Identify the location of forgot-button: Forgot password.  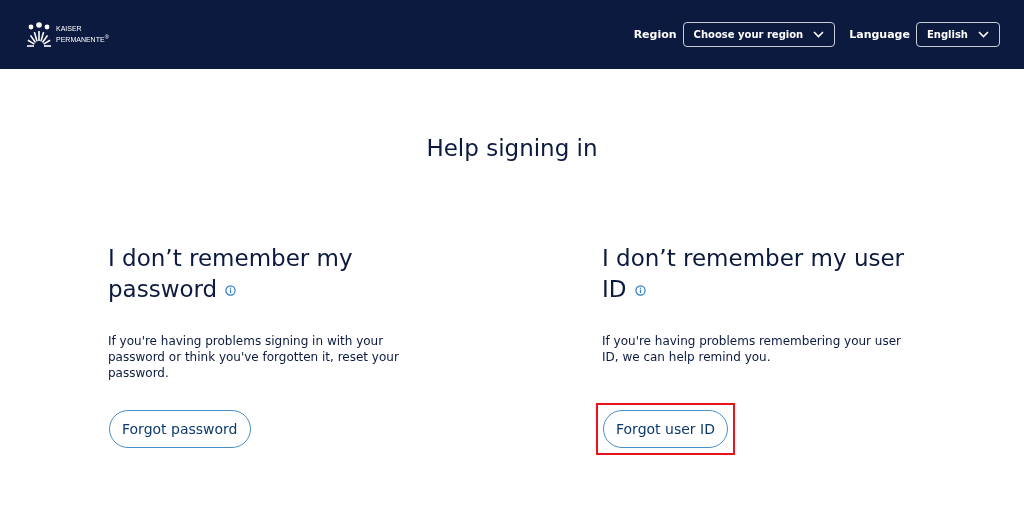
(180, 429).